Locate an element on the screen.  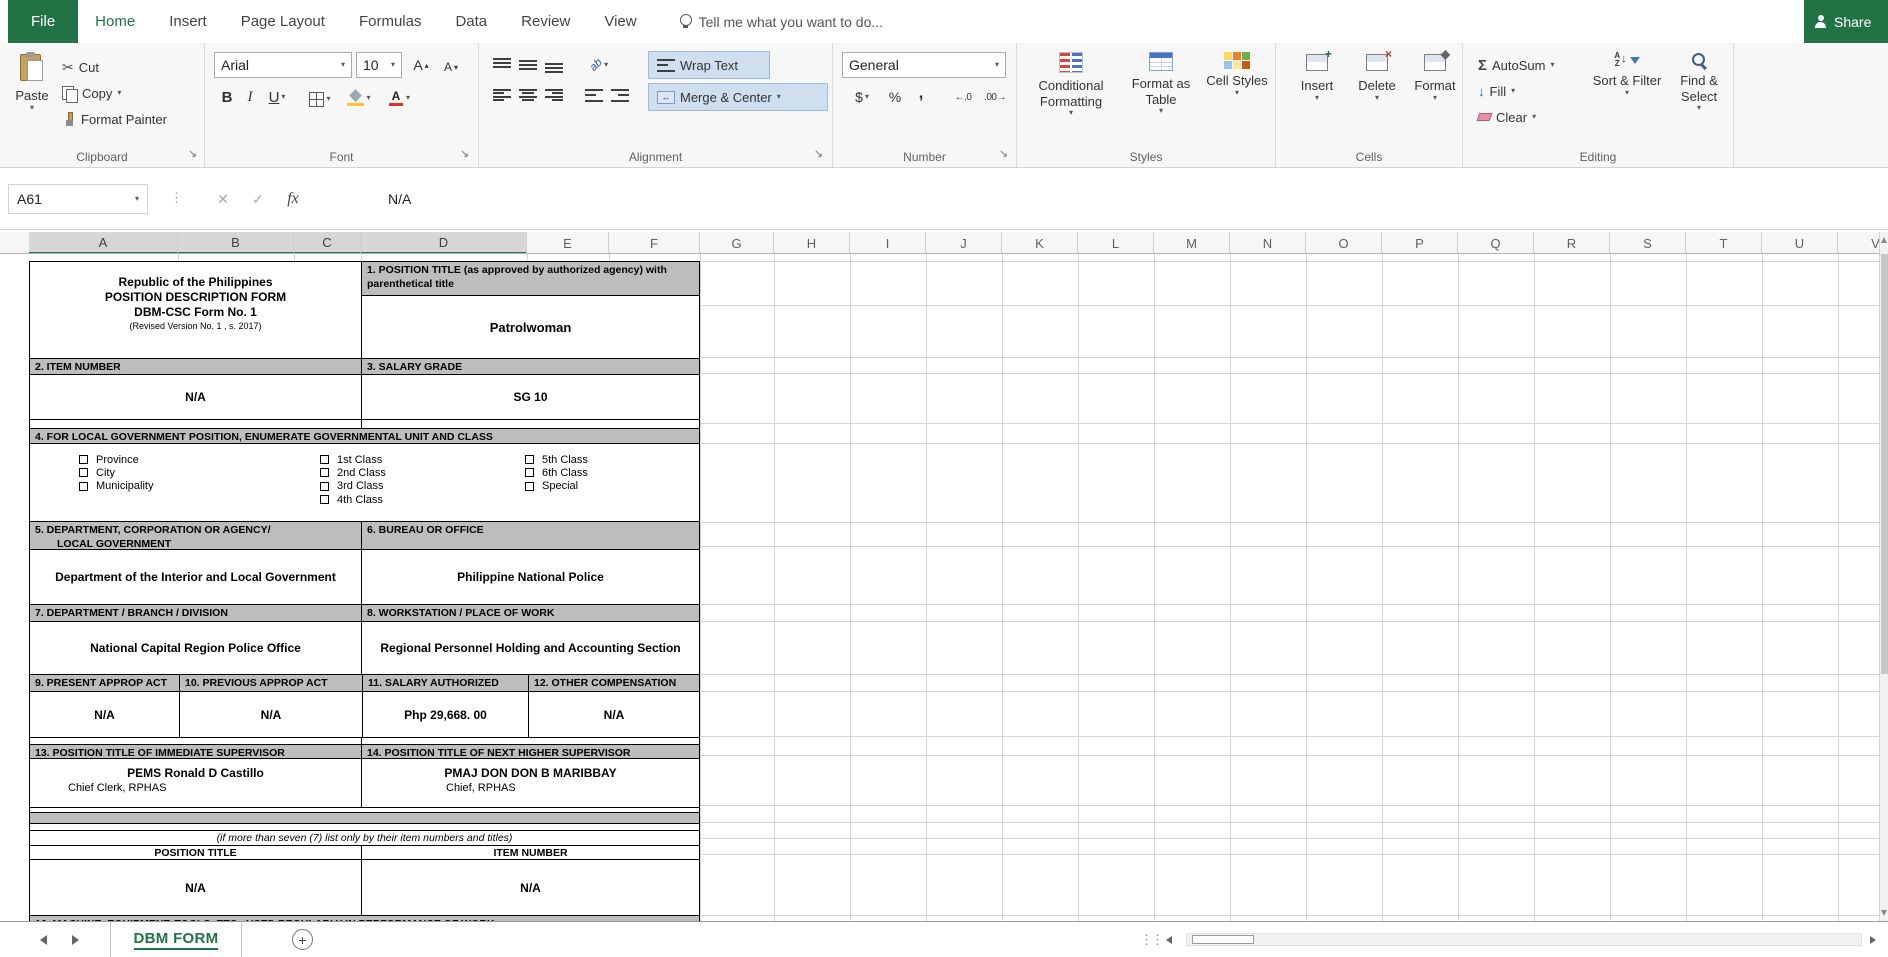
sheet-tab-dbm-form: DBM FORM is located at coordinates (176, 939).